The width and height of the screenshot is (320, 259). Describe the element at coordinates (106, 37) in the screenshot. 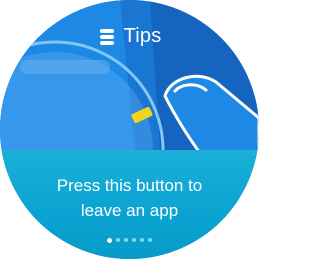

I see `watch-tips-icon` at that location.